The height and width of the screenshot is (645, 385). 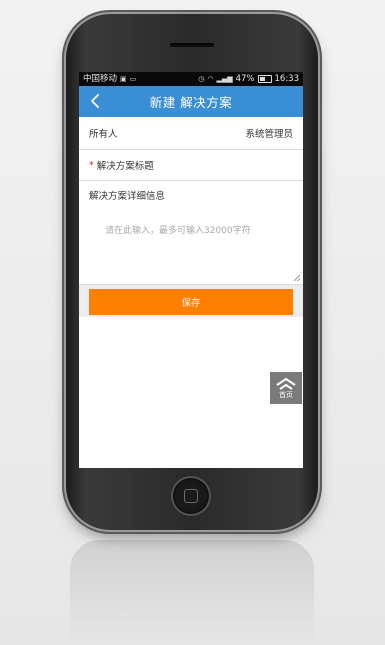 I want to click on title-bar: 新建 解决方案, so click(x=191, y=101).